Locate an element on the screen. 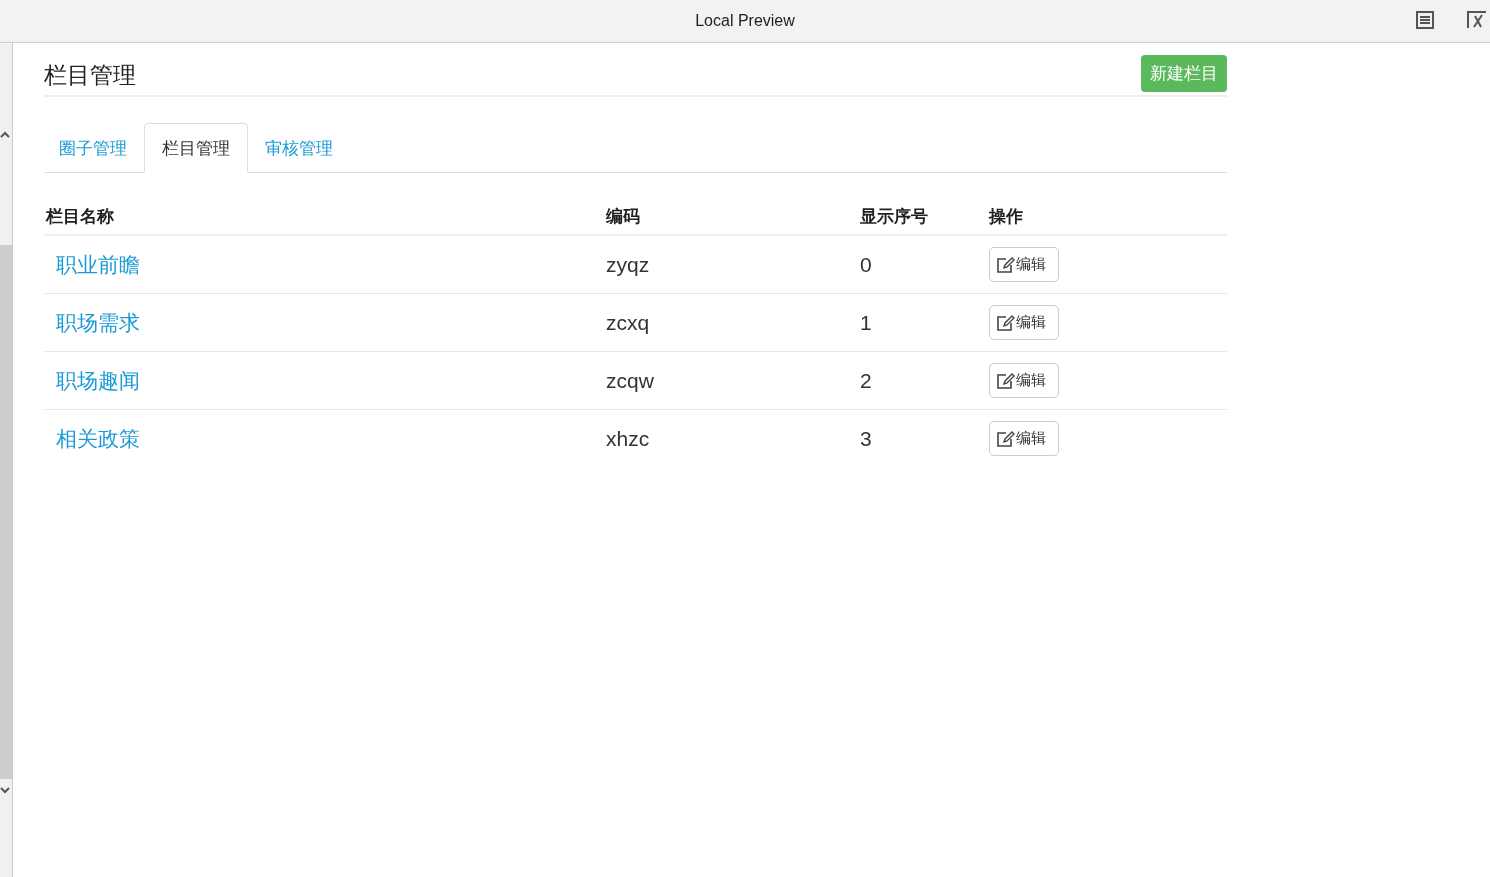 Image resolution: width=1490 pixels, height=877 pixels. code-text: zcxq is located at coordinates (628, 322).